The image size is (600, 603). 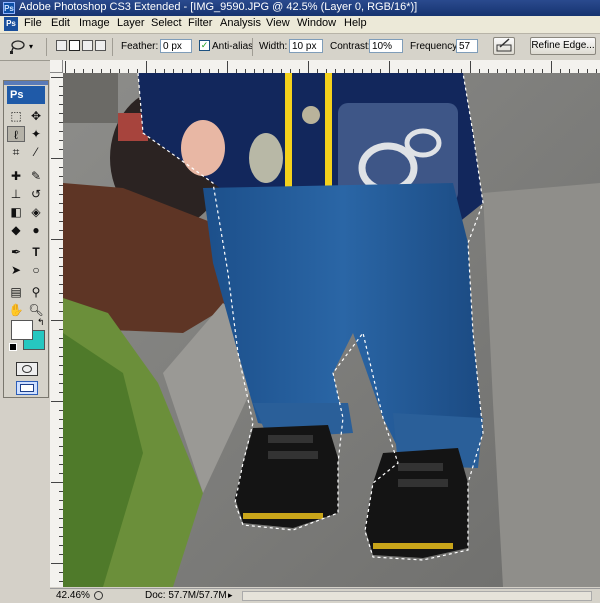 I want to click on feather-label: Feather:, so click(x=140, y=46).